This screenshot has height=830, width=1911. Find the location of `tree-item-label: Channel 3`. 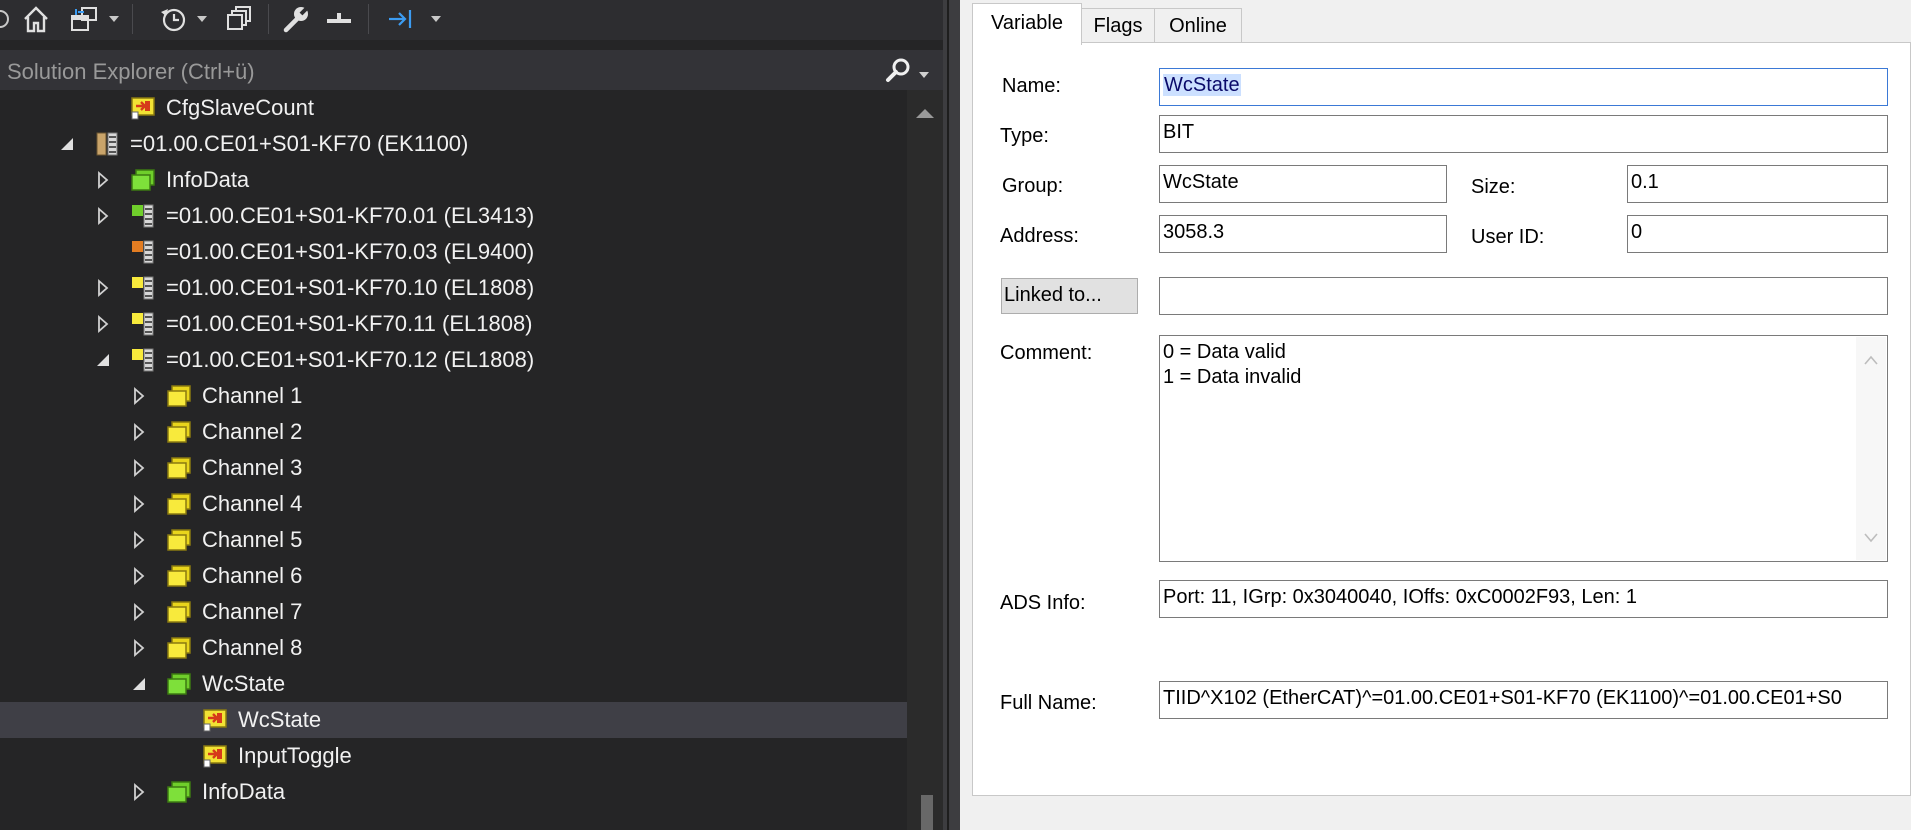

tree-item-label: Channel 3 is located at coordinates (252, 467).